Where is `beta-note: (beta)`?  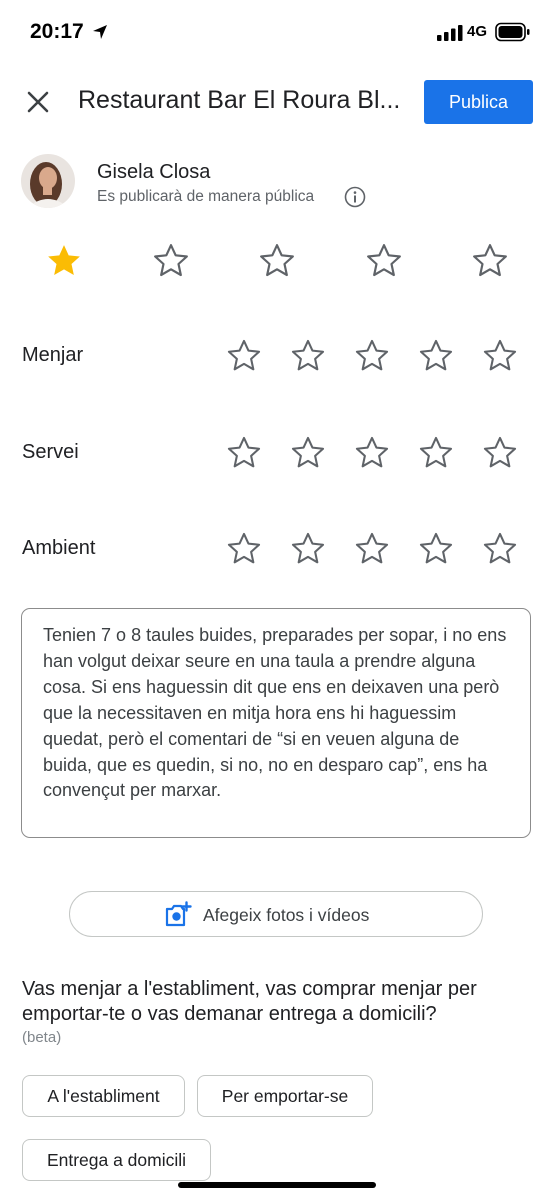 beta-note: (beta) is located at coordinates (42, 1037).